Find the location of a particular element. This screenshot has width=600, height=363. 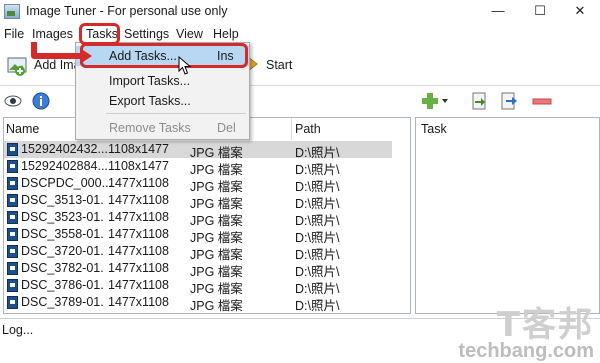

menu-separator is located at coordinates (176, 113).